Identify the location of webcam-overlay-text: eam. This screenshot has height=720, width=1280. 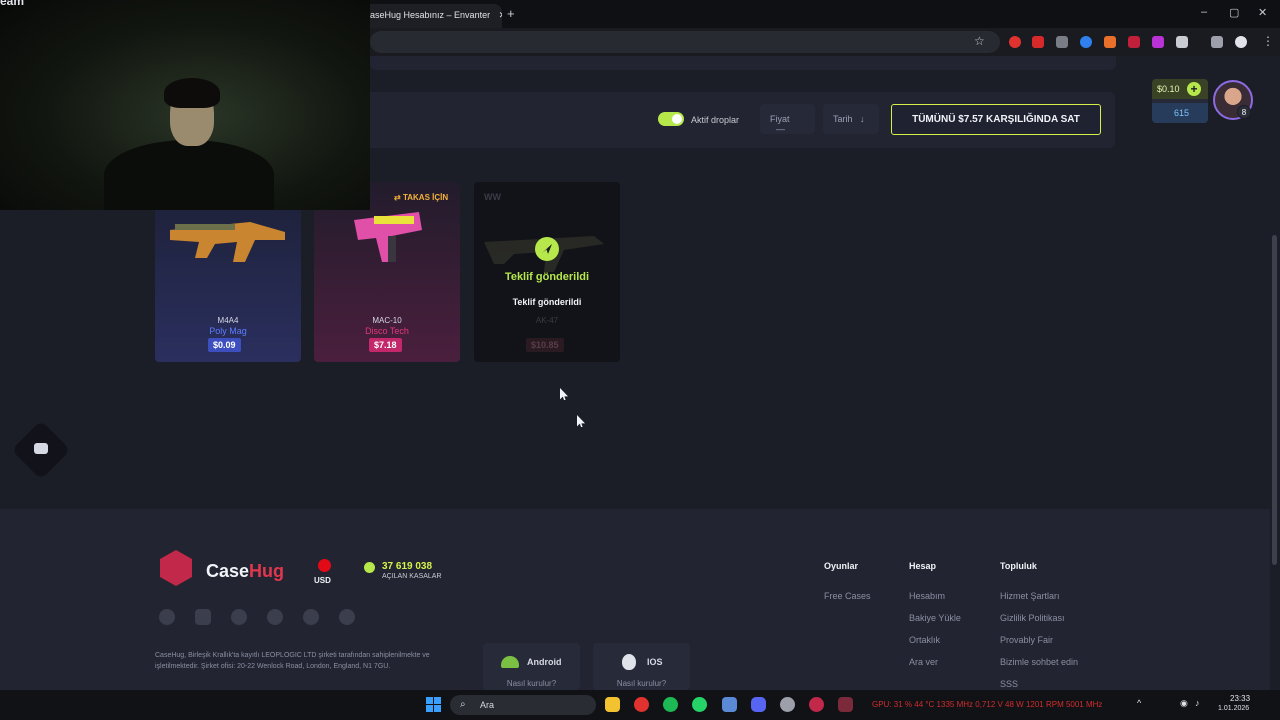
(12, 4).